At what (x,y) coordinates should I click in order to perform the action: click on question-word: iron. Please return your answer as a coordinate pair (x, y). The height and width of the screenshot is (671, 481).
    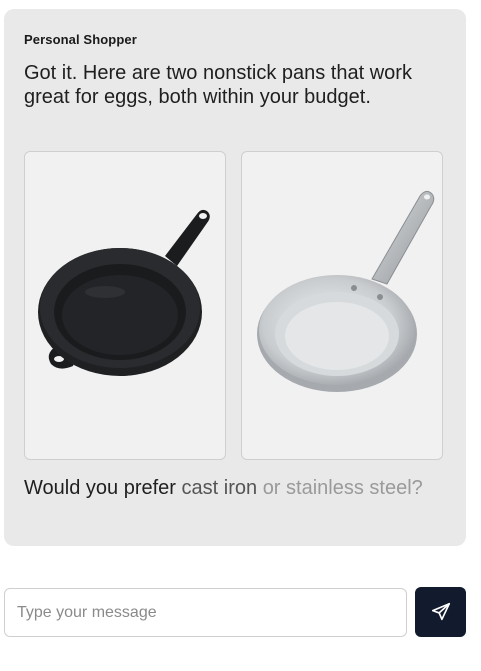
    Looking at the image, I should click on (240, 488).